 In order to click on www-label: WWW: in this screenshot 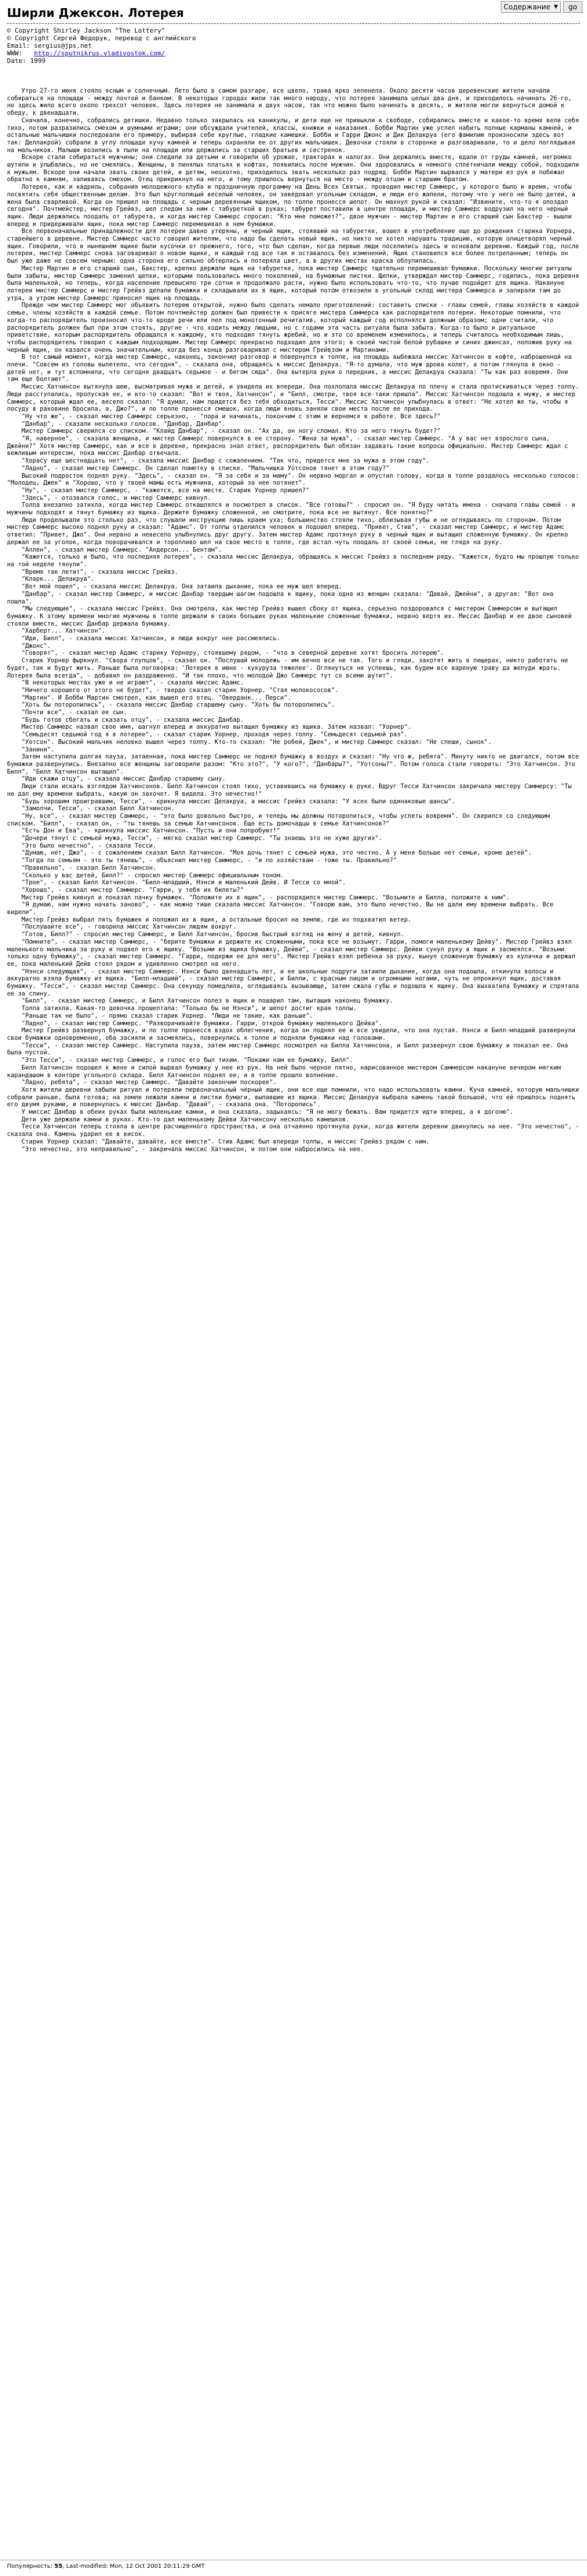, I will do `click(15, 54)`.